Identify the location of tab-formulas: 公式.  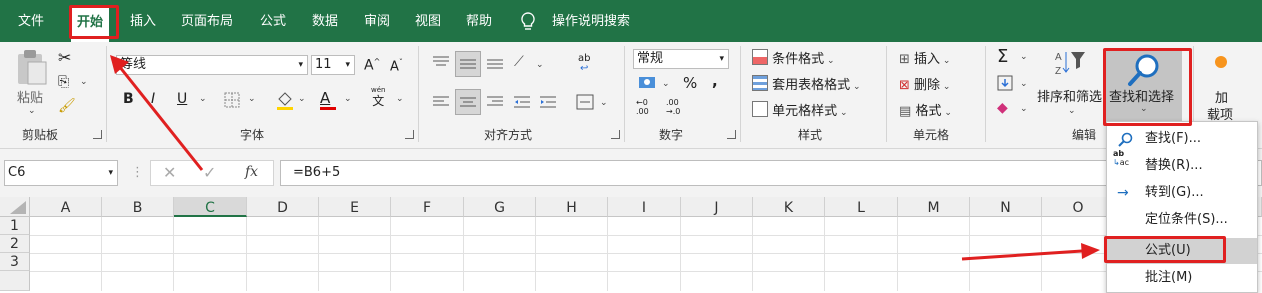
(273, 21).